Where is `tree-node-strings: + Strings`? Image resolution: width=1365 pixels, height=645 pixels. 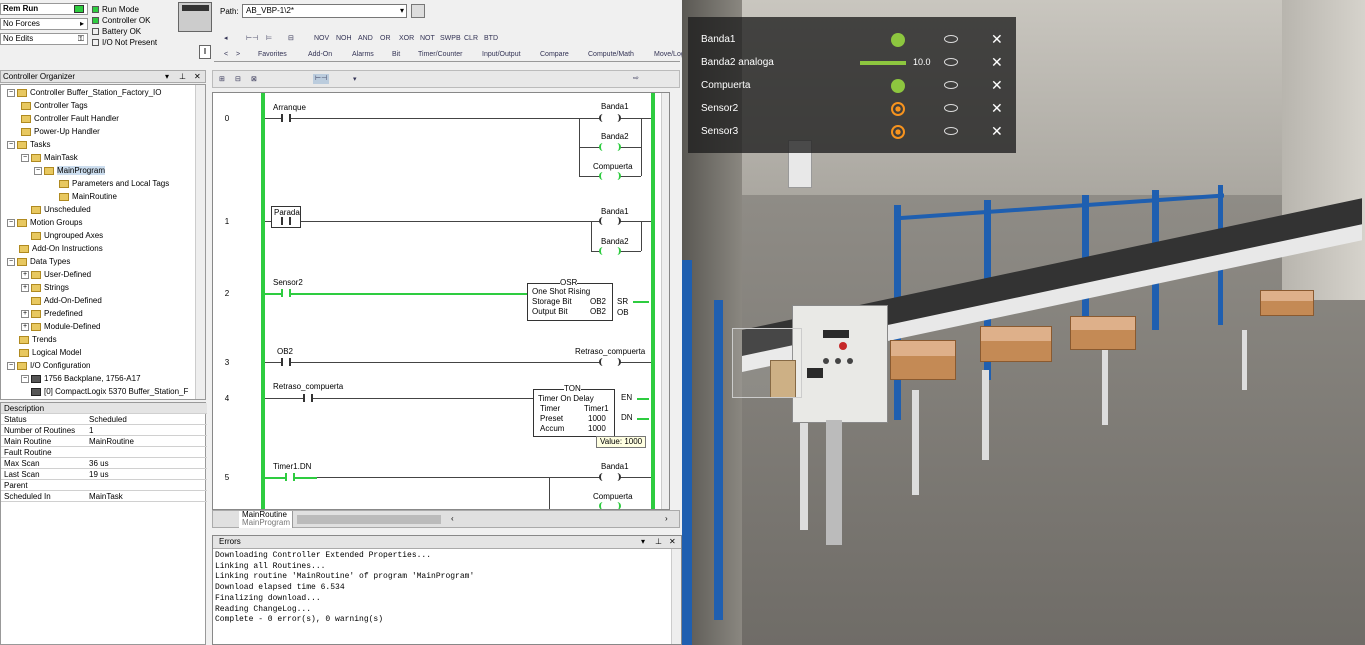
tree-node-strings: + Strings is located at coordinates (45, 288).